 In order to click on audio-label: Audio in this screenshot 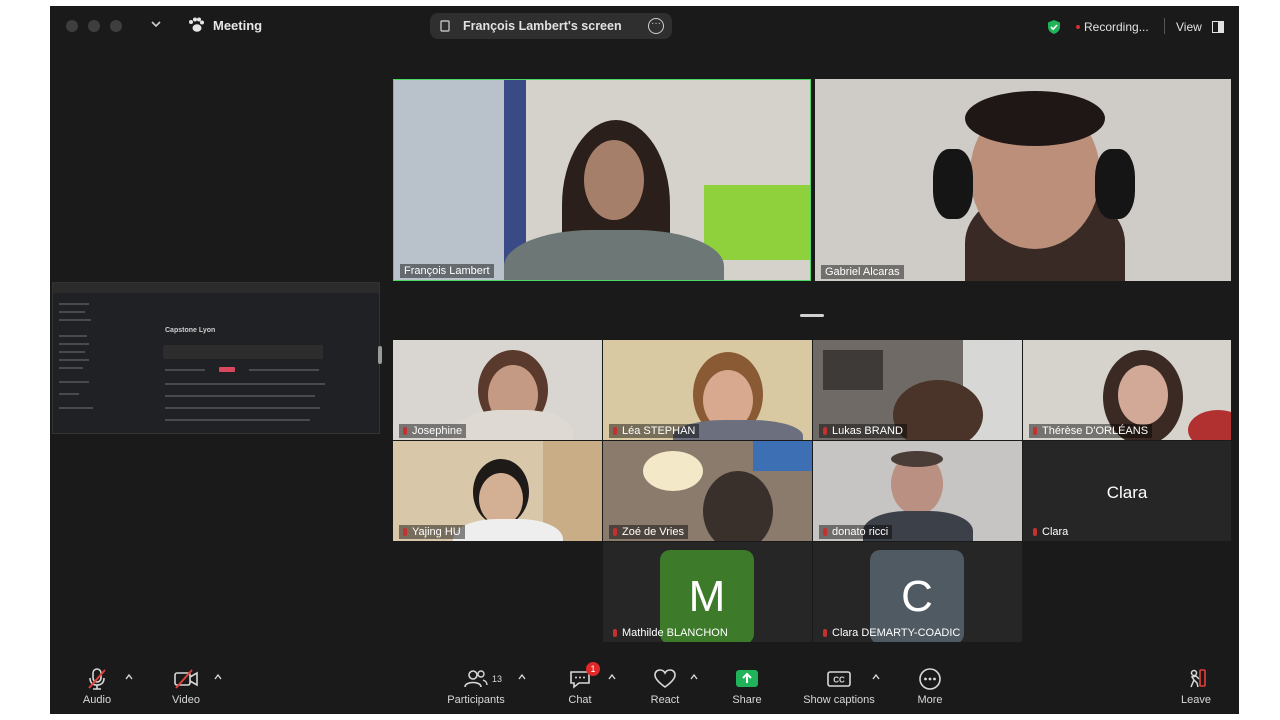, I will do `click(97, 700)`.